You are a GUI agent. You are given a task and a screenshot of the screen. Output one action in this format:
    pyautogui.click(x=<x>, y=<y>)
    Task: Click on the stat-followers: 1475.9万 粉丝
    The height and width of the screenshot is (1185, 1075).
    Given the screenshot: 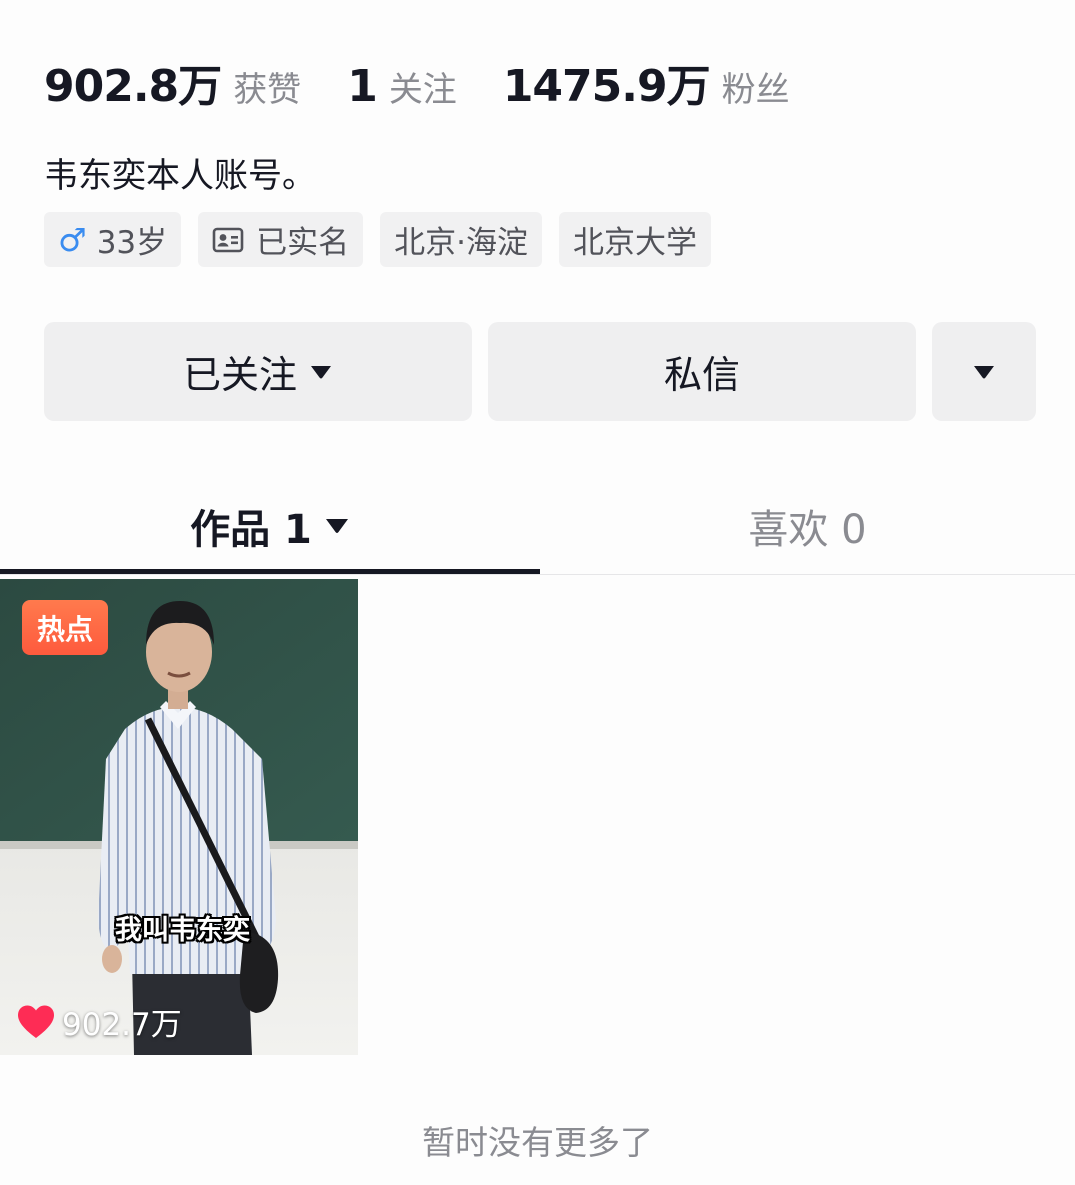 What is the action you would take?
    pyautogui.click(x=646, y=82)
    